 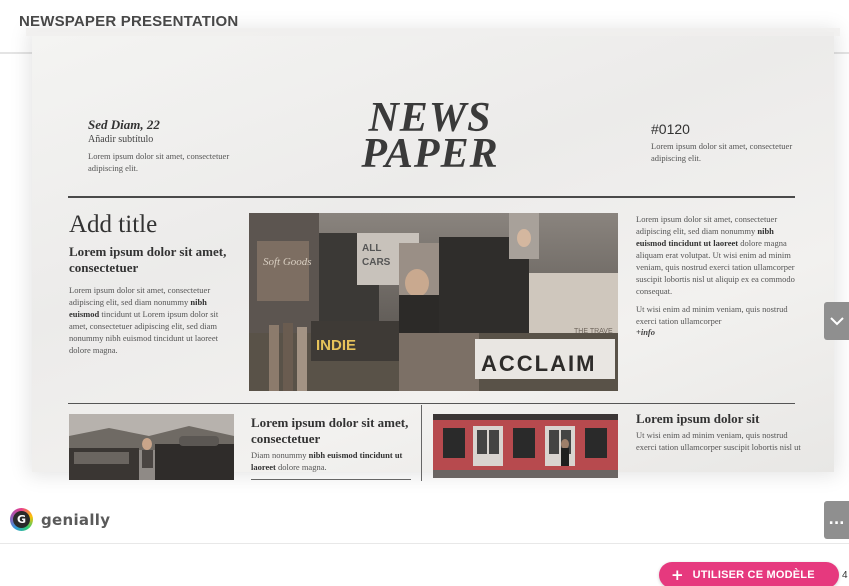 I want to click on genially-logo: G genially, so click(x=60, y=519).